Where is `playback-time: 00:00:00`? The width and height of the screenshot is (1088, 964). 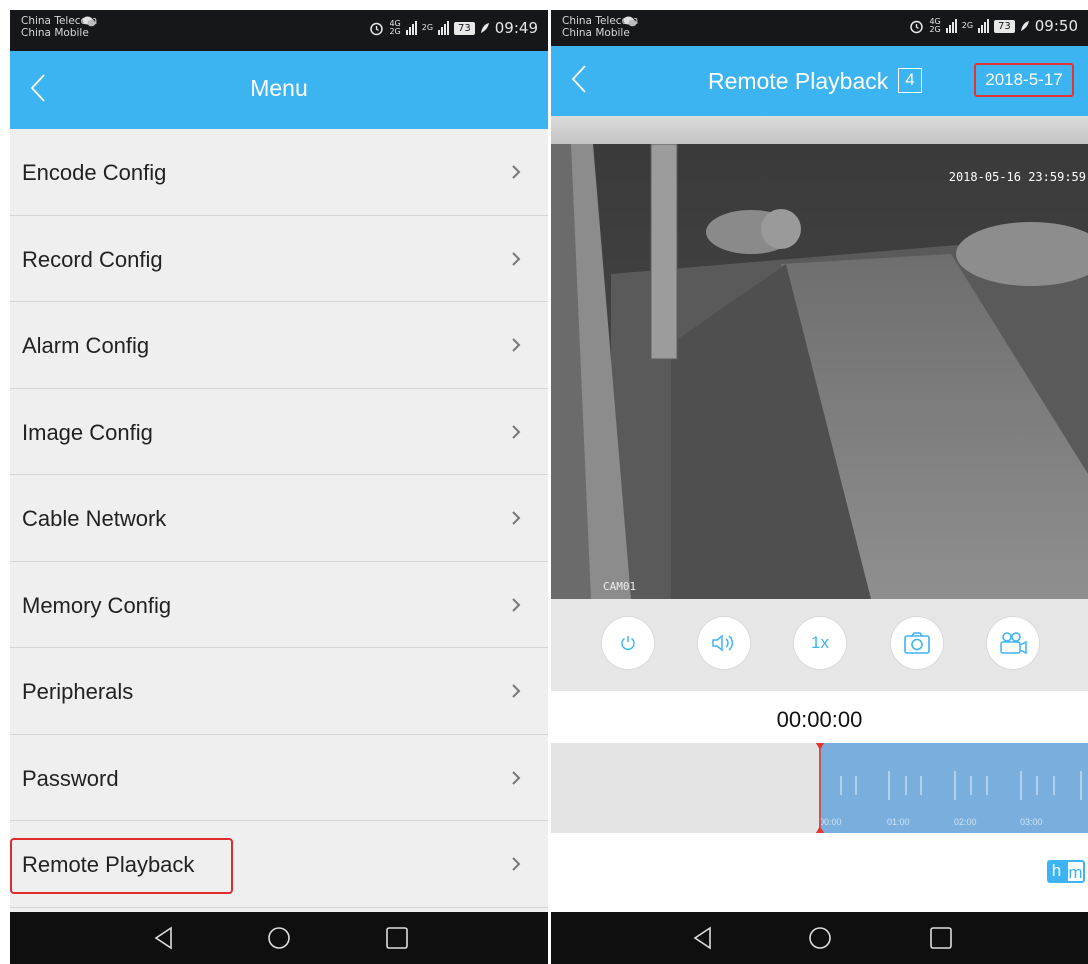 playback-time: 00:00:00 is located at coordinates (819, 719).